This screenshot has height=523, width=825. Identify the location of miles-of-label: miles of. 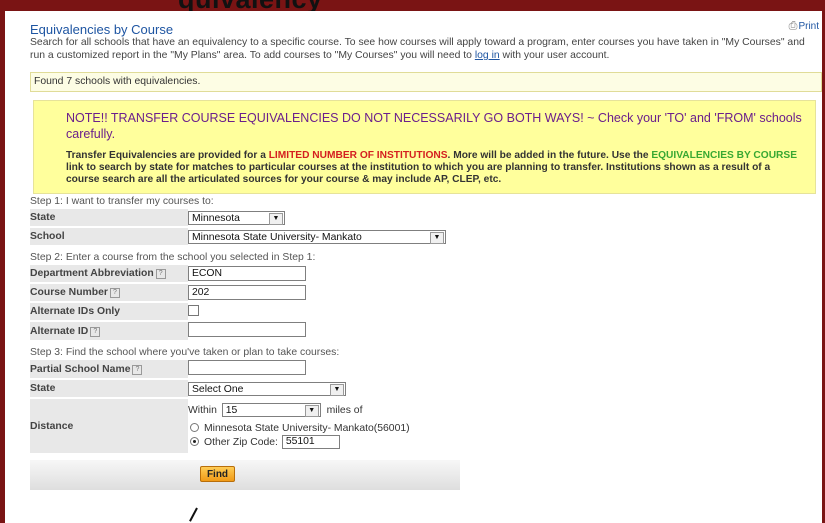
(344, 410).